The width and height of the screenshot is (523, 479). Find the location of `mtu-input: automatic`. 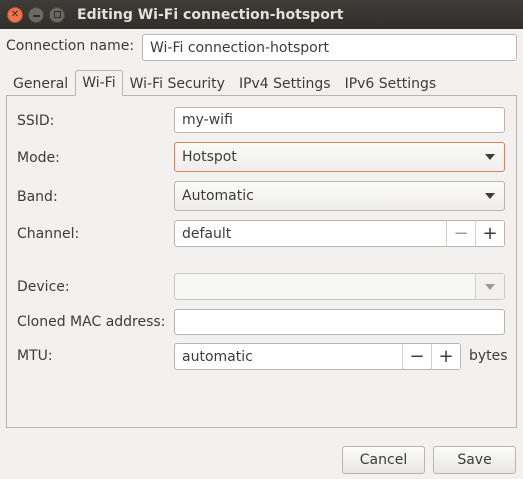

mtu-input: automatic is located at coordinates (288, 357).